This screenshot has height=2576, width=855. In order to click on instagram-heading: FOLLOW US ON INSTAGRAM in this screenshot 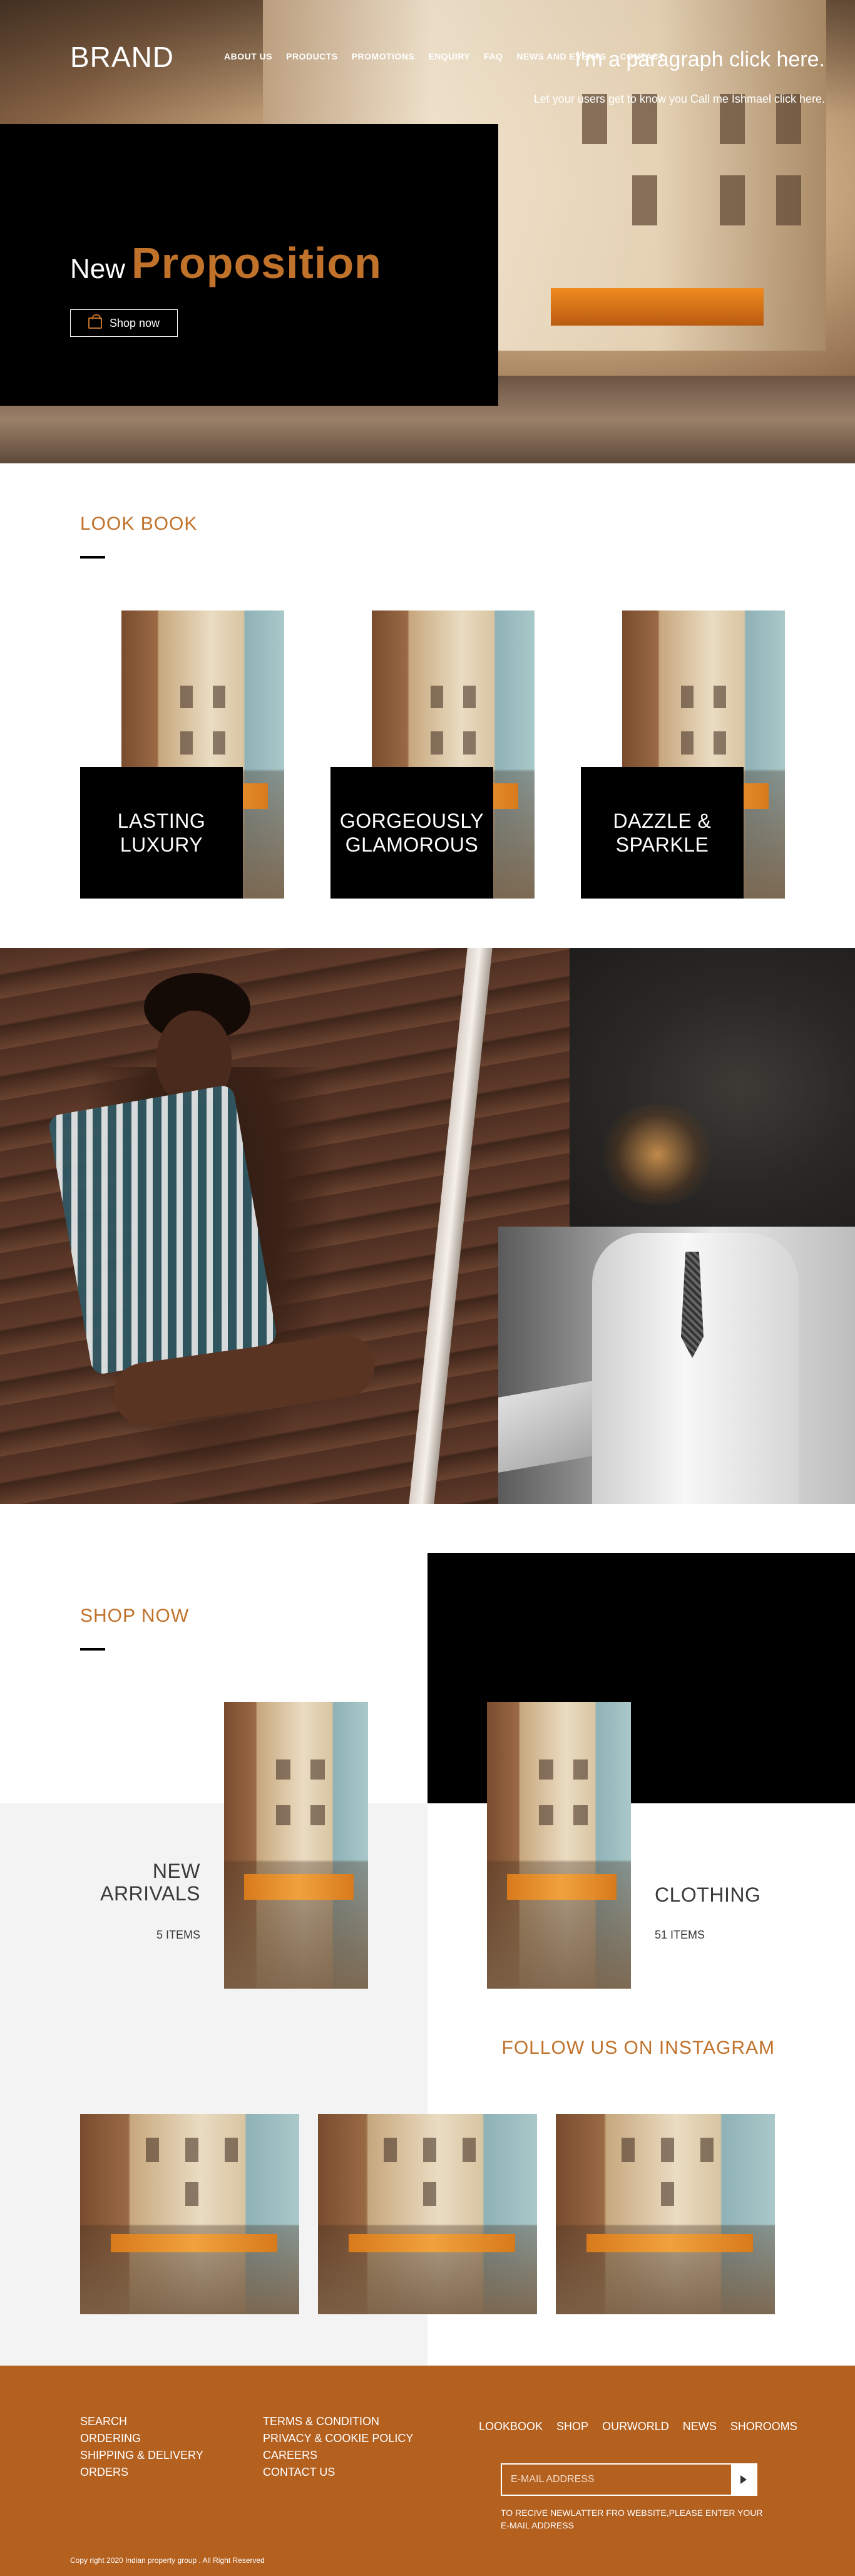, I will do `click(638, 2048)`.